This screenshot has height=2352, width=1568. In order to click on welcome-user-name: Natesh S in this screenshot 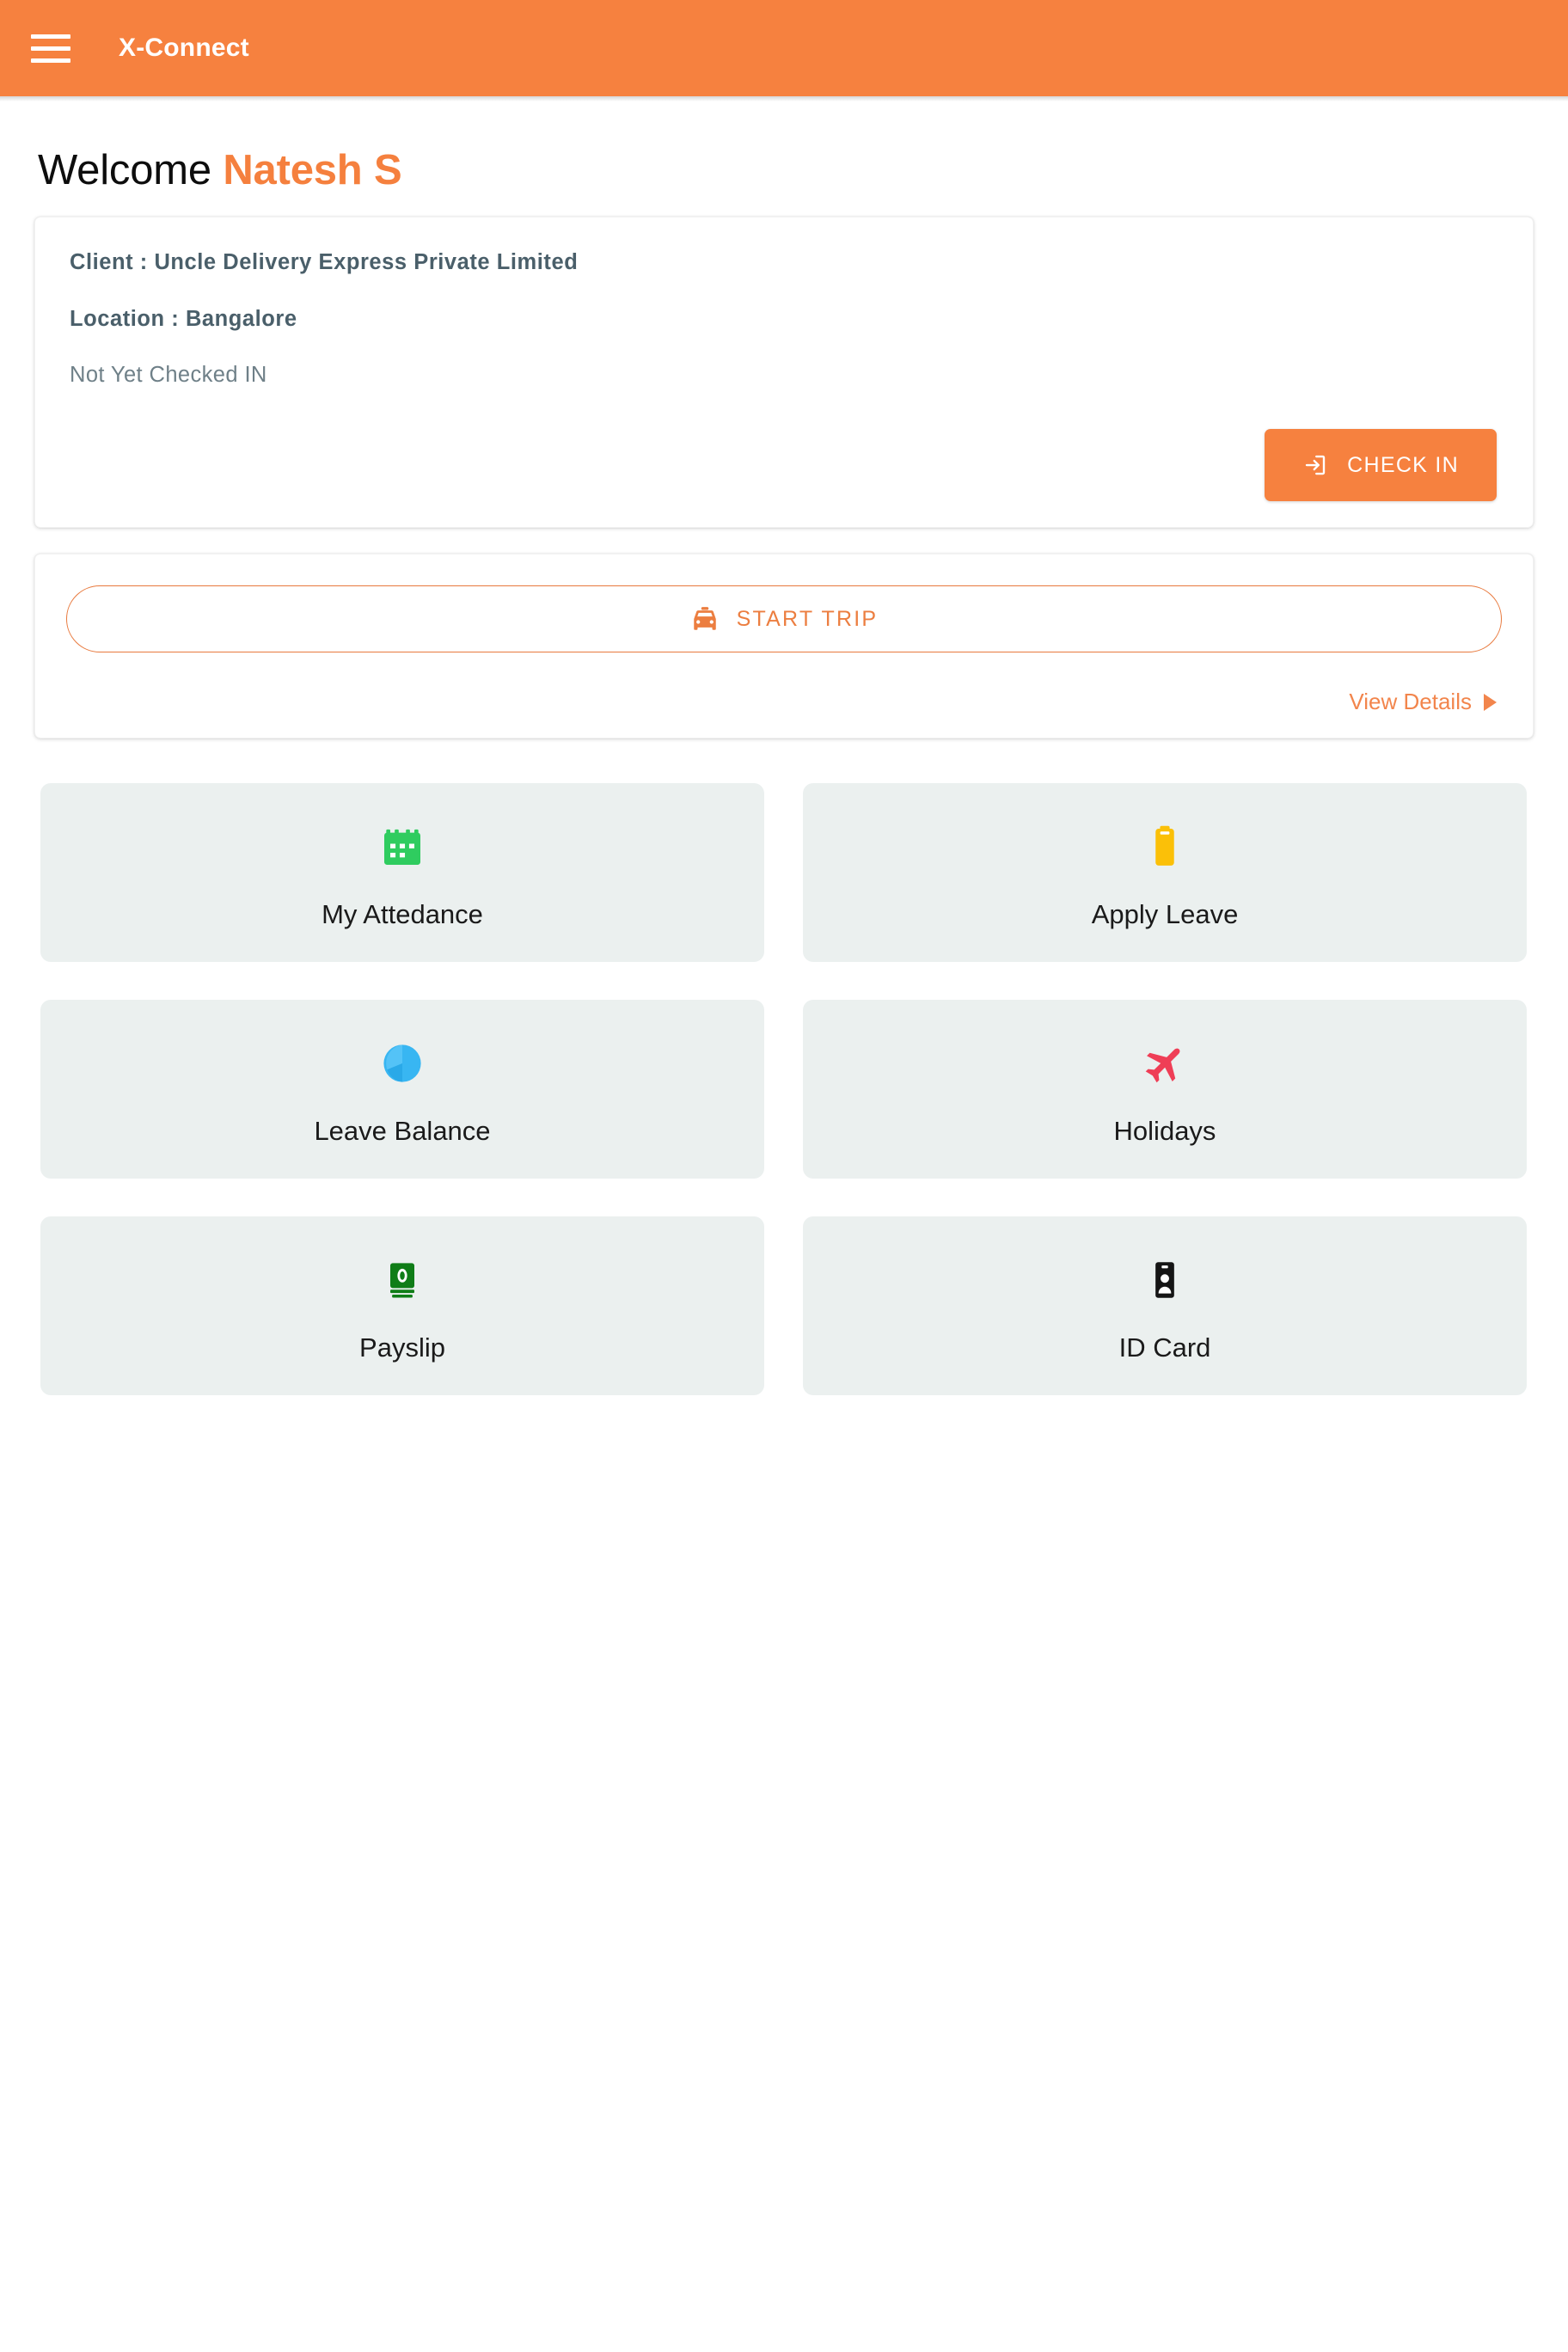, I will do `click(312, 170)`.